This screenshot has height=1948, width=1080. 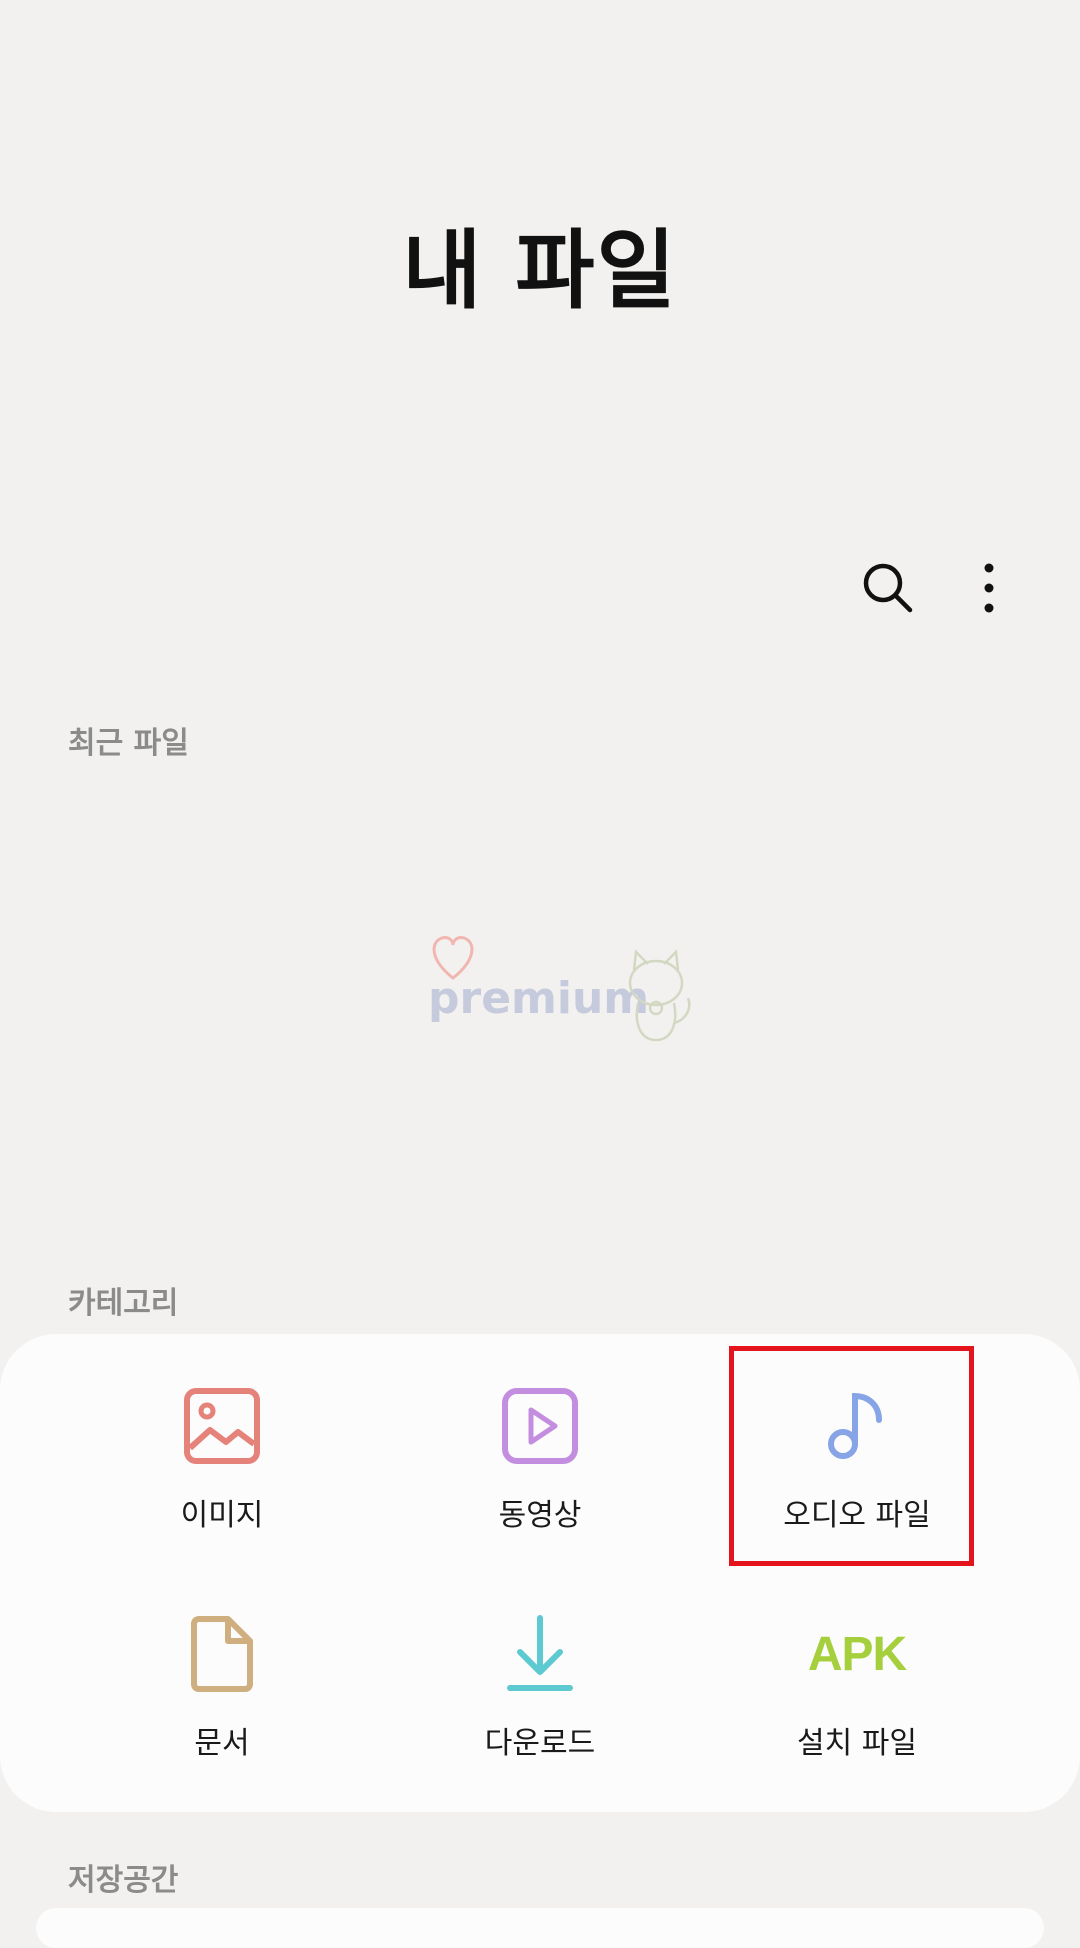 What do you see at coordinates (540, 1515) in the screenshot?
I see `category-label: 동영상` at bounding box center [540, 1515].